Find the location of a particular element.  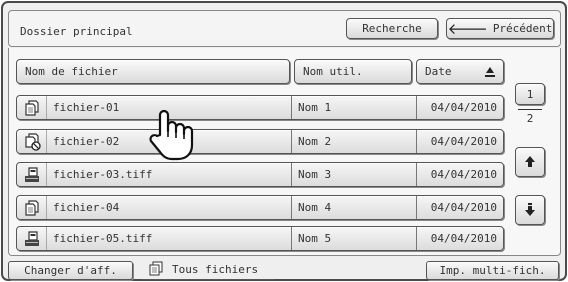

previous-button: 🡐 Précédent is located at coordinates (500, 28).